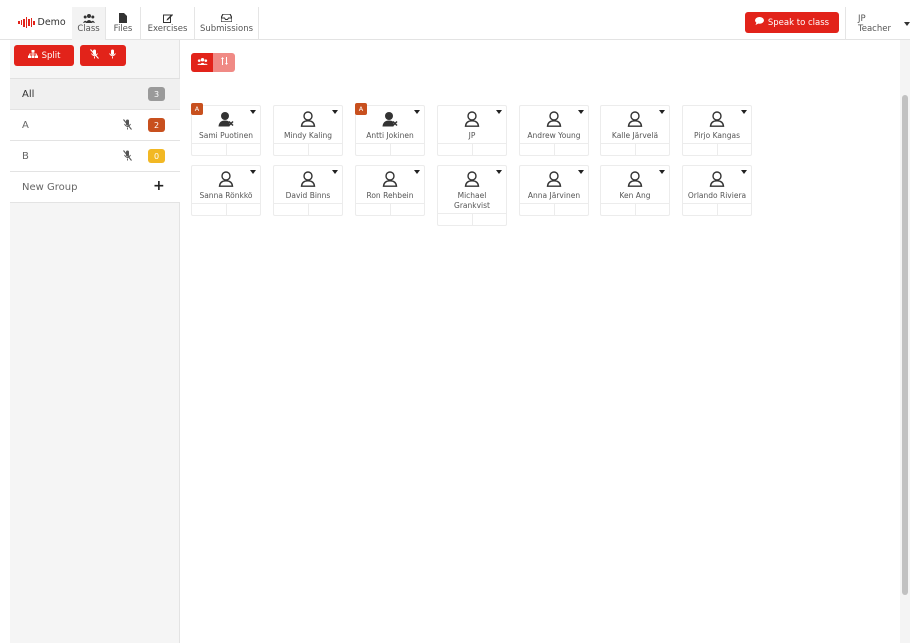  What do you see at coordinates (554, 130) in the screenshot?
I see `student-card: Andrew Young` at bounding box center [554, 130].